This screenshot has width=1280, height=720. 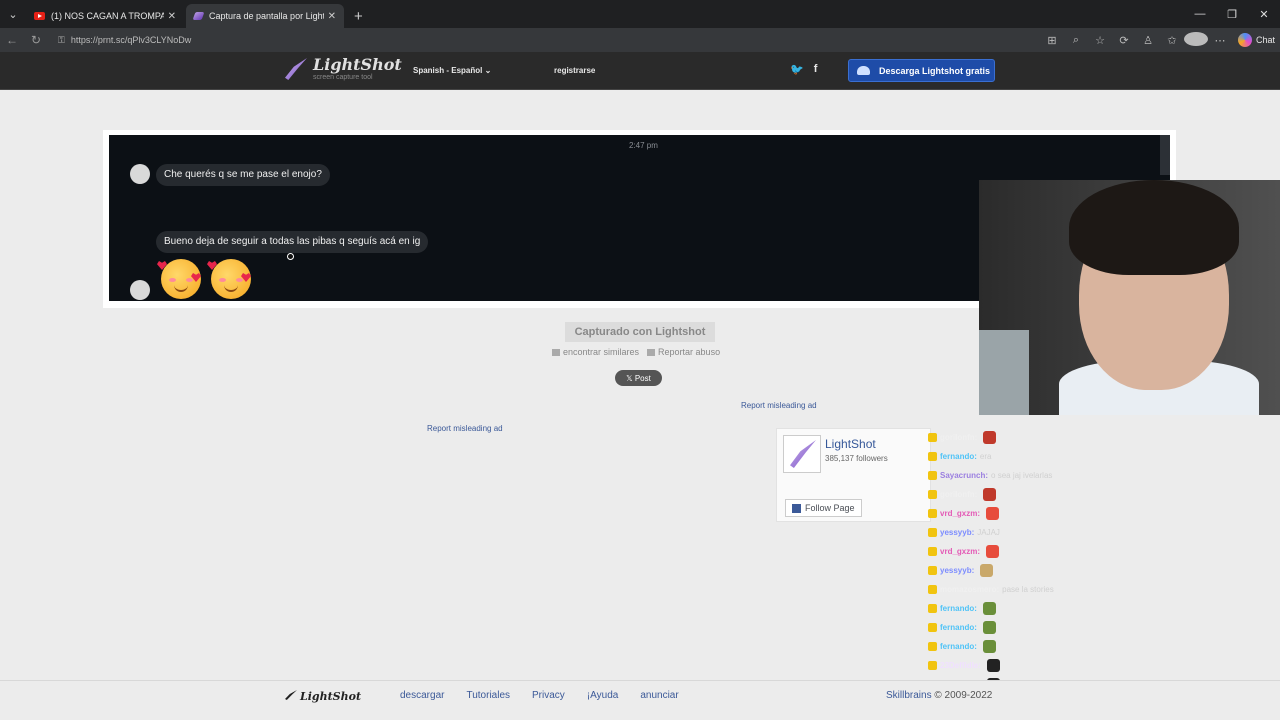 What do you see at coordinates (1148, 40) in the screenshot?
I see `performance-icon: ♙` at bounding box center [1148, 40].